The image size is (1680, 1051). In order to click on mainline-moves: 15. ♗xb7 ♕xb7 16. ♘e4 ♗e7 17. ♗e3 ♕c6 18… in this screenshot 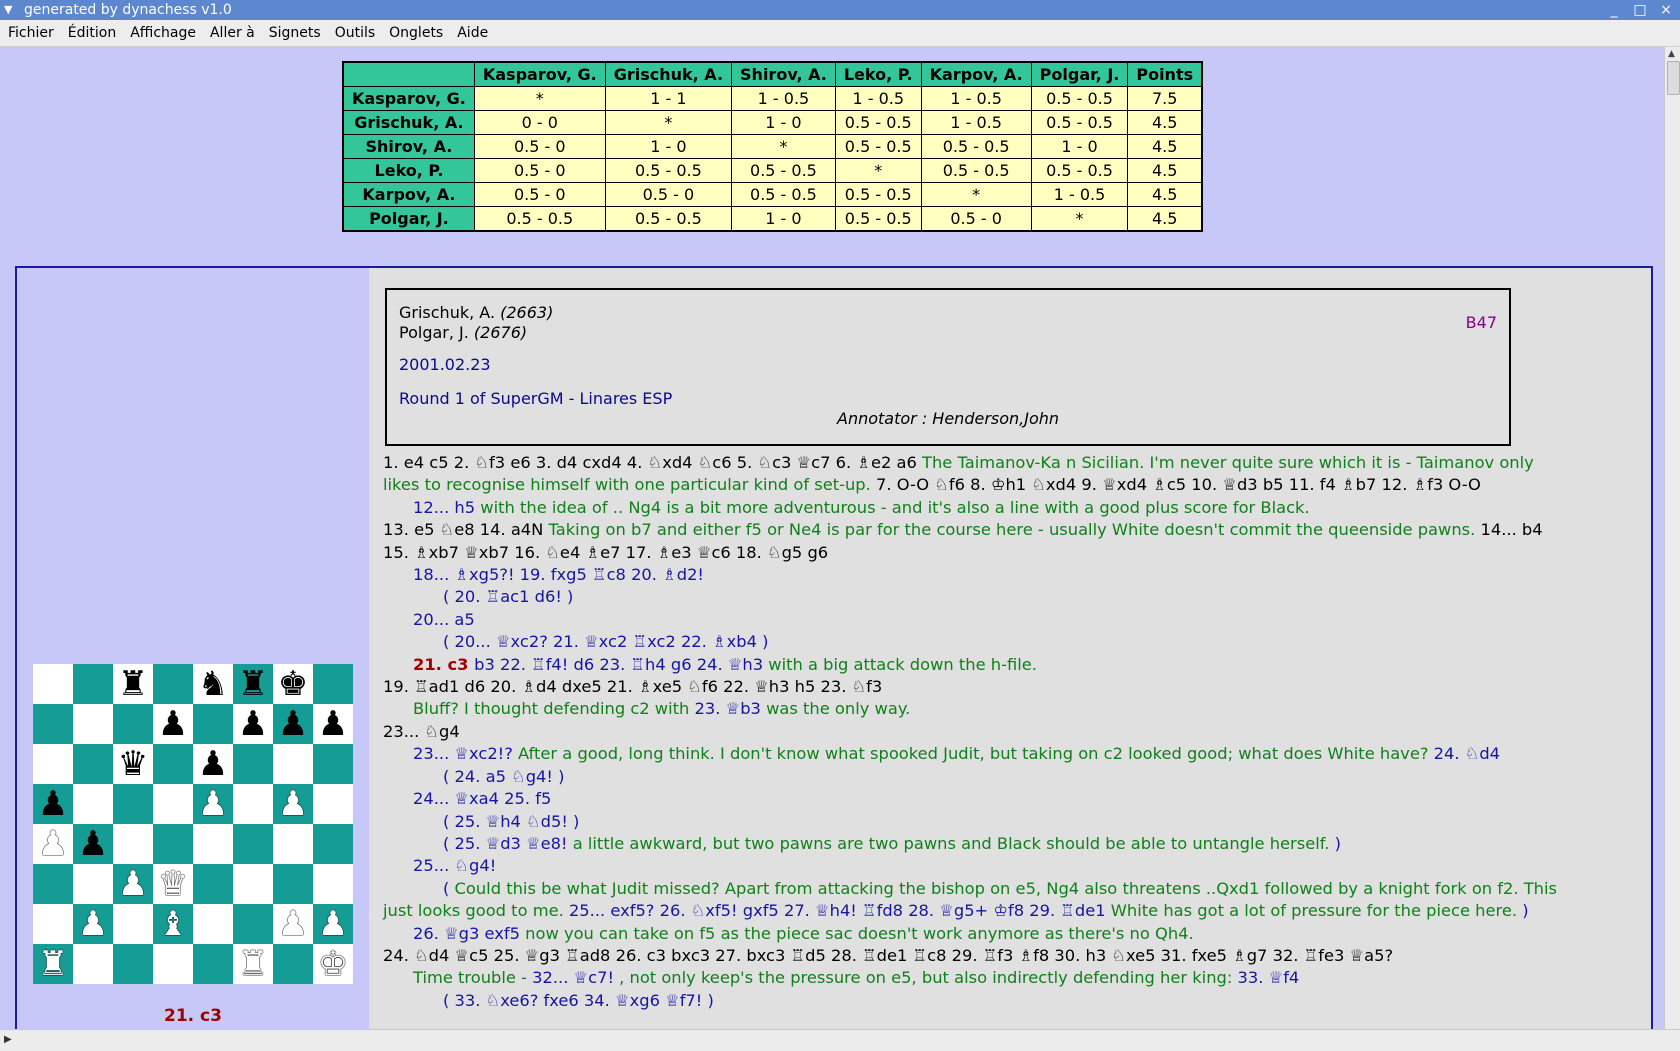, I will do `click(605, 552)`.